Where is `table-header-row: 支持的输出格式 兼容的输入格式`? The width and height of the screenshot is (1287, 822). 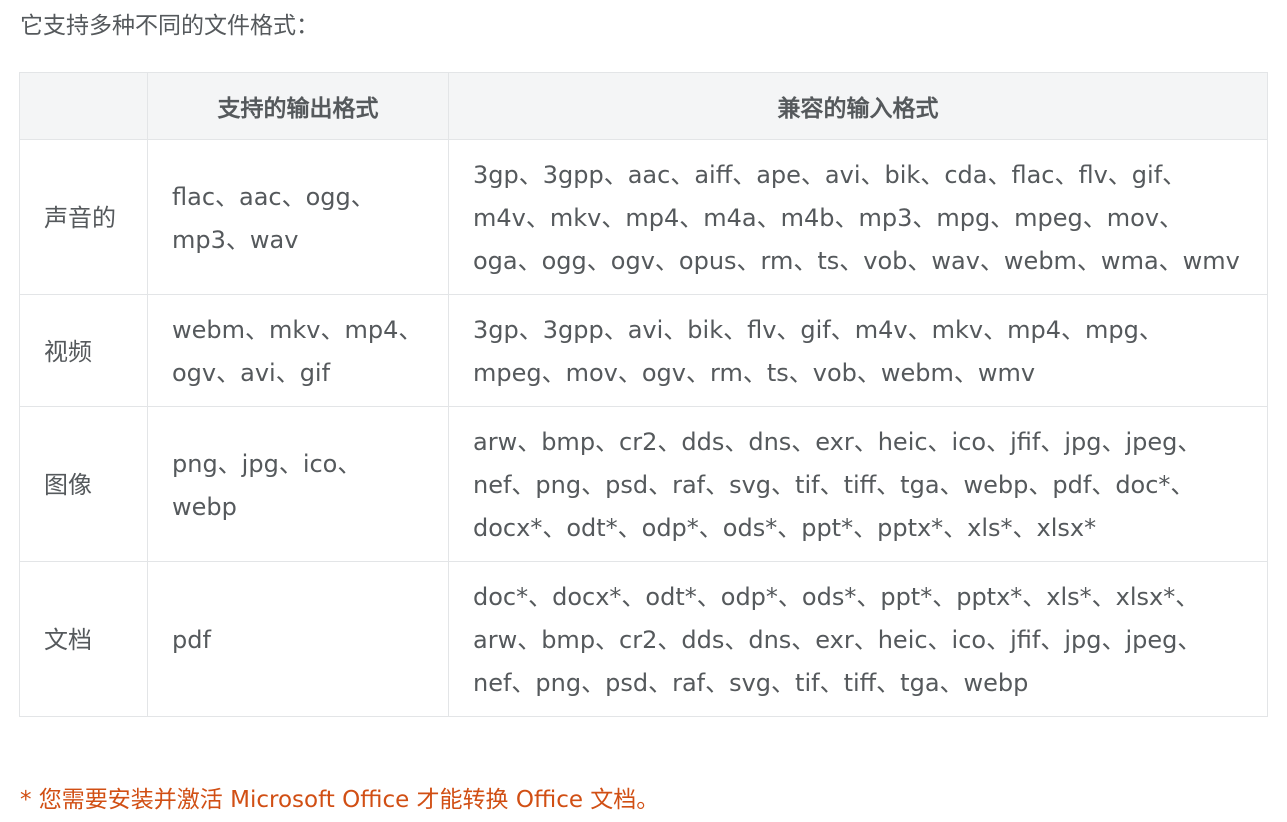
table-header-row: 支持的输出格式 兼容的输入格式 is located at coordinates (643, 106).